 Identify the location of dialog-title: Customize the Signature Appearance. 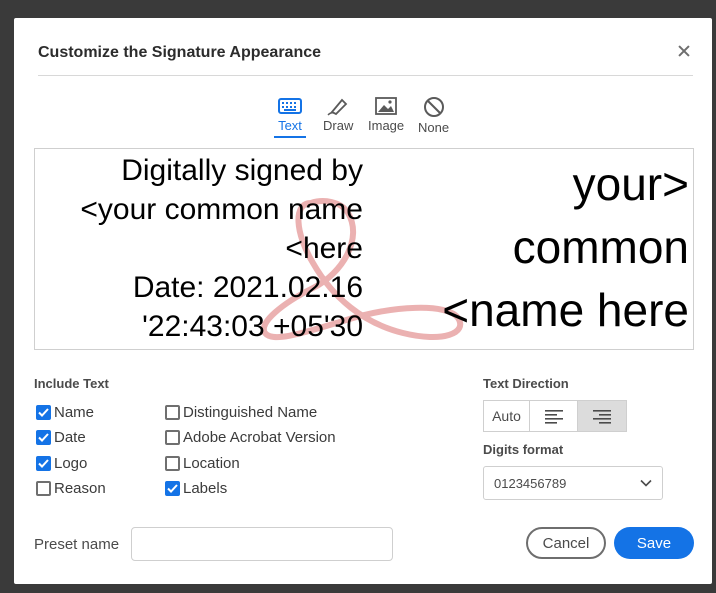
(180, 52).